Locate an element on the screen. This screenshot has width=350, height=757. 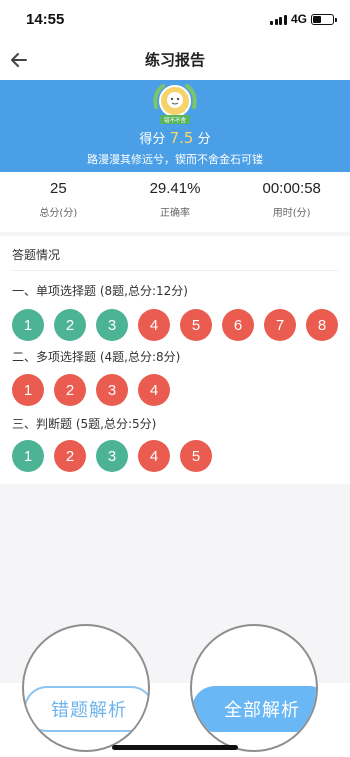
magnifier-left: 错题解析 is located at coordinates (86, 688).